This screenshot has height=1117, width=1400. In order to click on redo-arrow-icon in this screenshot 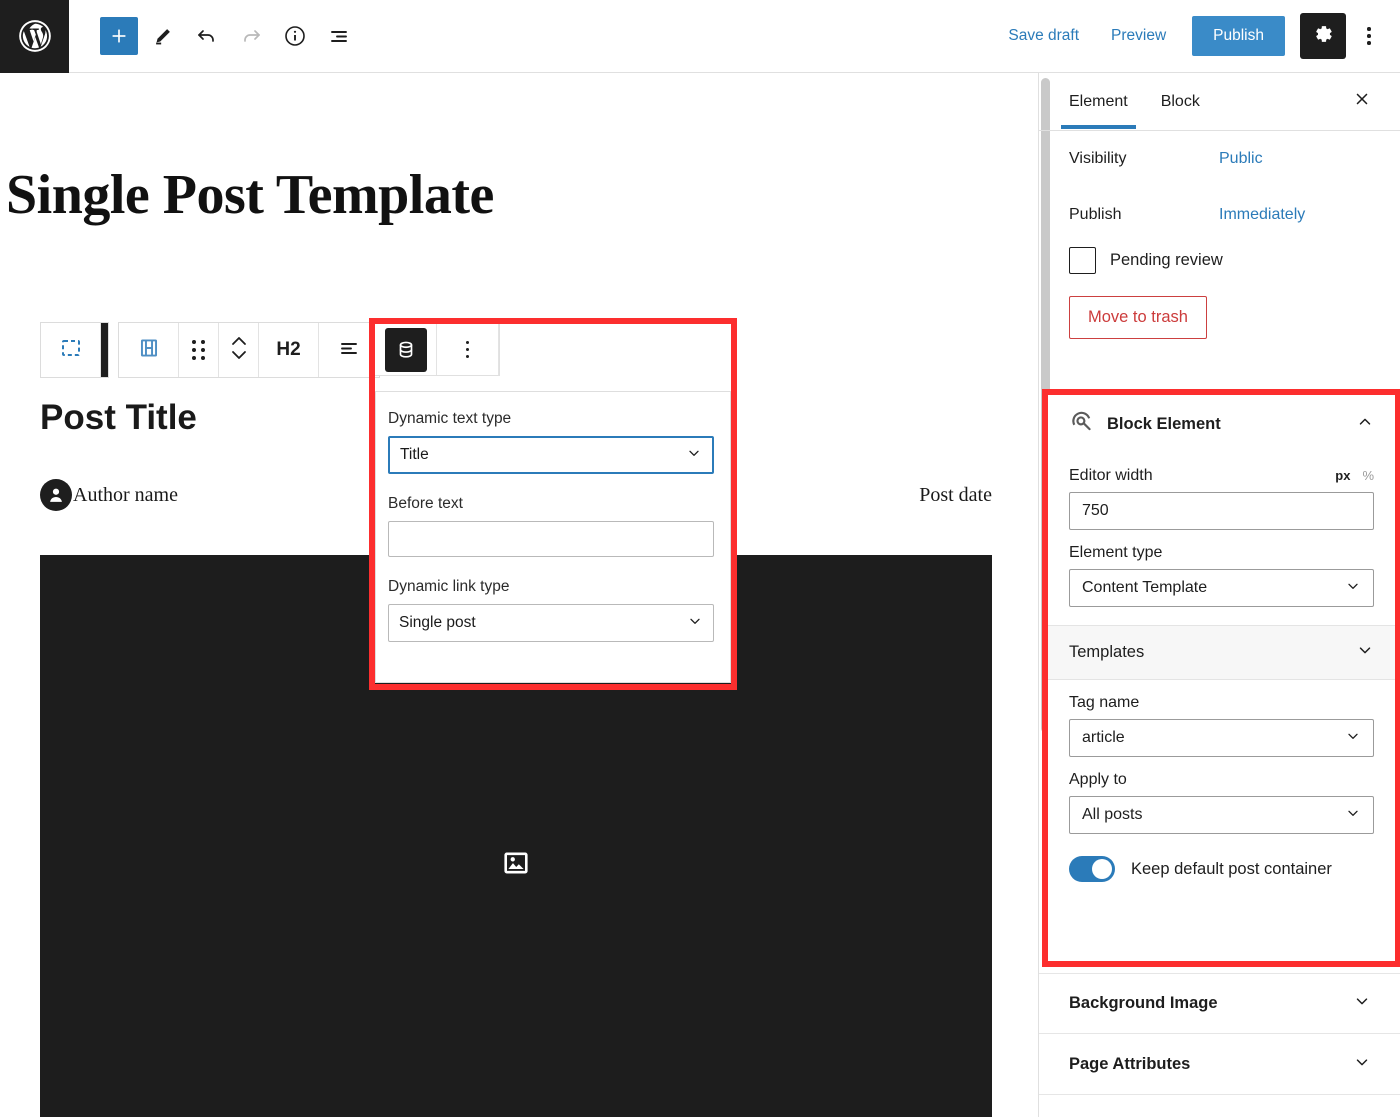, I will do `click(251, 36)`.